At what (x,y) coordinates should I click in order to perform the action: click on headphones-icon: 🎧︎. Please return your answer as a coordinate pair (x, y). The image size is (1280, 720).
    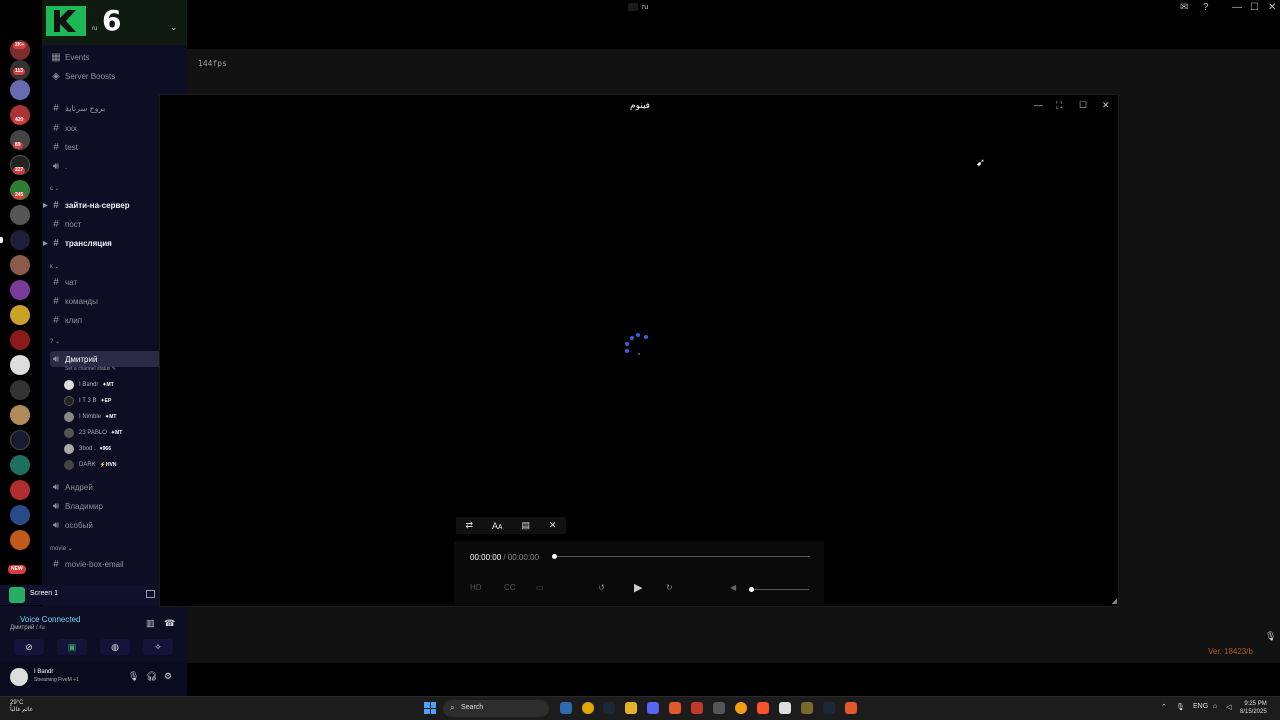
    Looking at the image, I should click on (151, 676).